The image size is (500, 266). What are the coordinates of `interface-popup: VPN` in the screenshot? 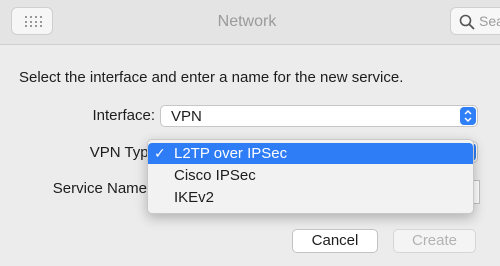 It's located at (319, 116).